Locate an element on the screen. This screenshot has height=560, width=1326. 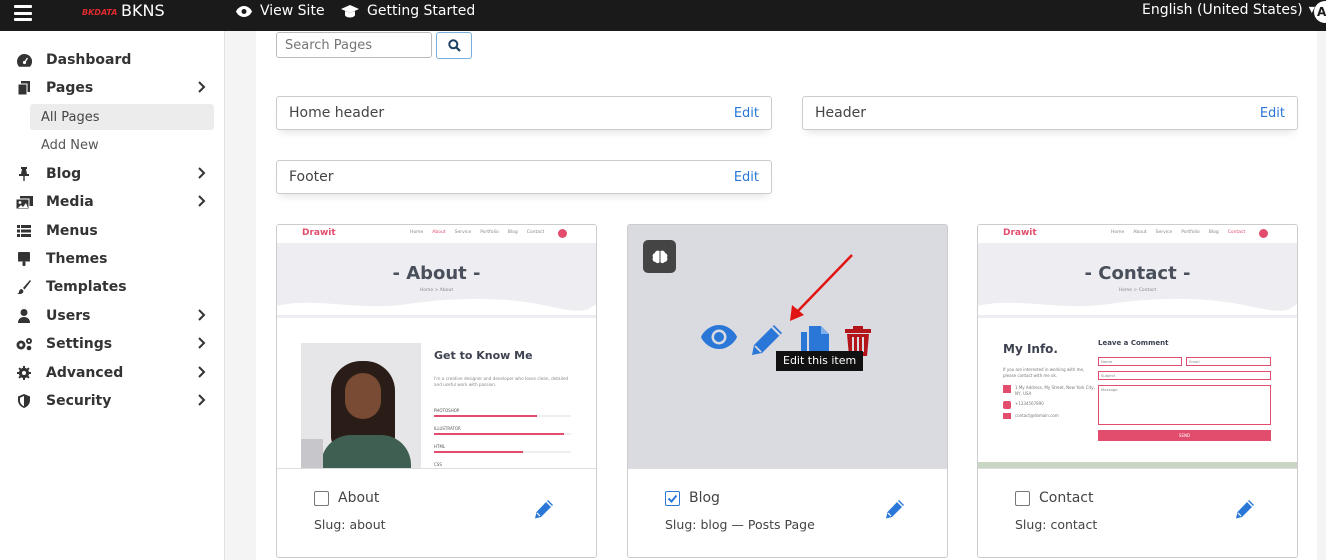
red-arrow-annotation is located at coordinates (821, 287).